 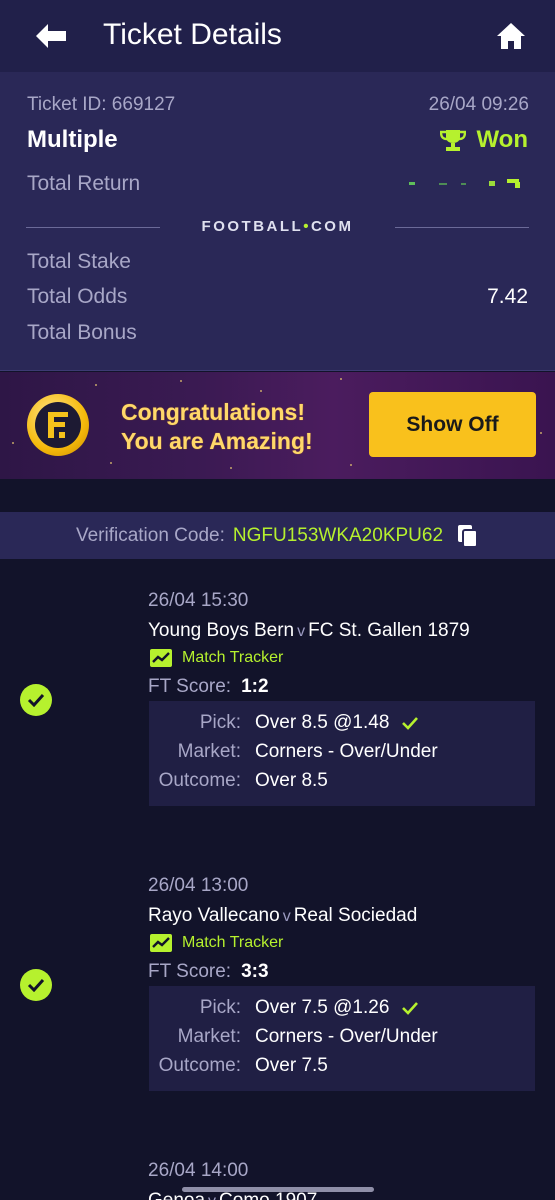 What do you see at coordinates (389, 630) in the screenshot?
I see `away-team: FC St. Gallen 1879` at bounding box center [389, 630].